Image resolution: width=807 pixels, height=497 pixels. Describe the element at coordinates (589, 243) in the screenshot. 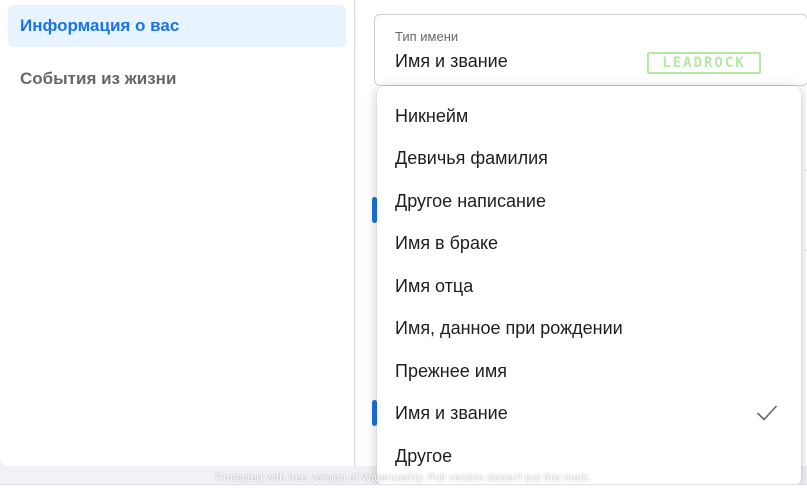

I see `option-married-name: Имя в браке` at that location.